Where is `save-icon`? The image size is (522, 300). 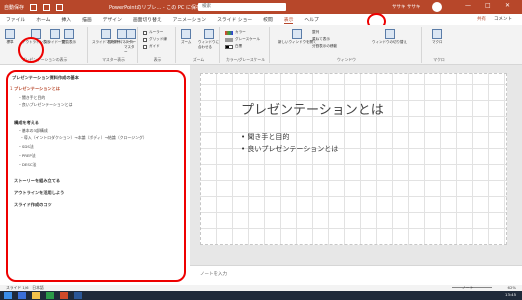 save-icon is located at coordinates (34, 7).